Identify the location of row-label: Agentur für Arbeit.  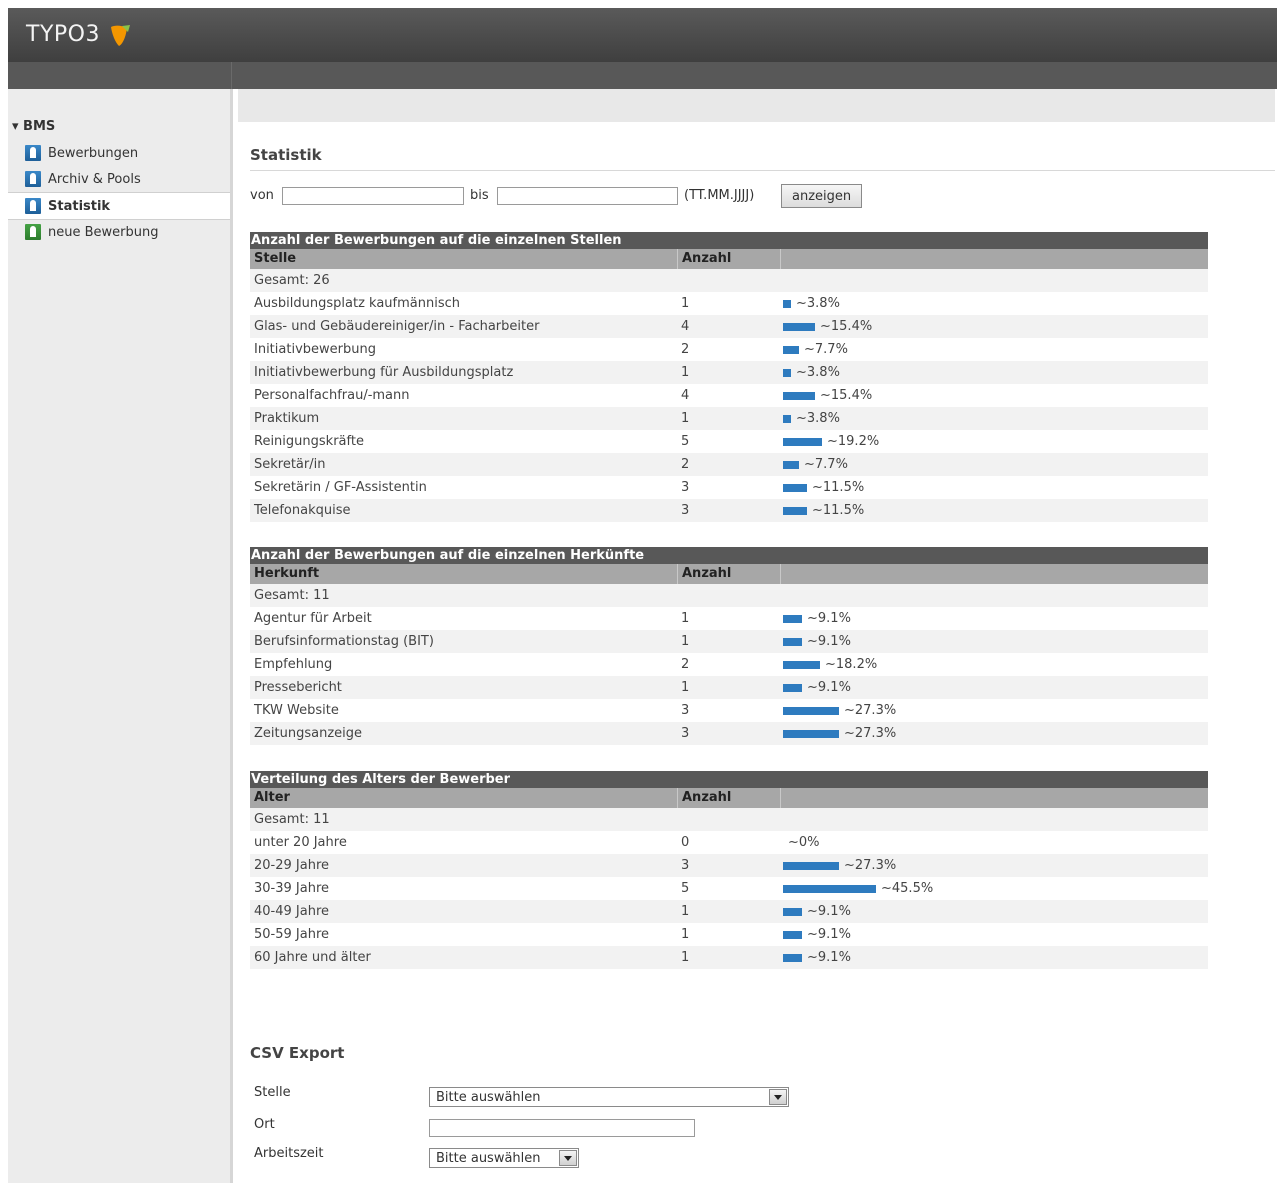
(313, 618).